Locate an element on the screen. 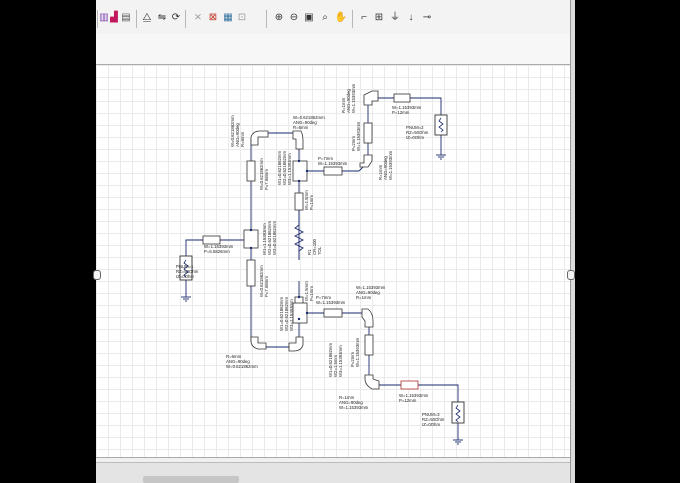  grid-snap-icon: ⊡ is located at coordinates (242, 18).